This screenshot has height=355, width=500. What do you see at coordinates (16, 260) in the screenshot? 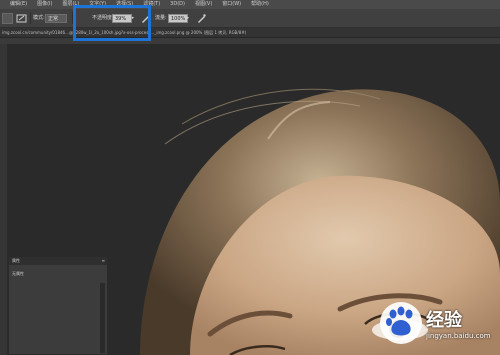
I see `panel-title: 属性` at bounding box center [16, 260].